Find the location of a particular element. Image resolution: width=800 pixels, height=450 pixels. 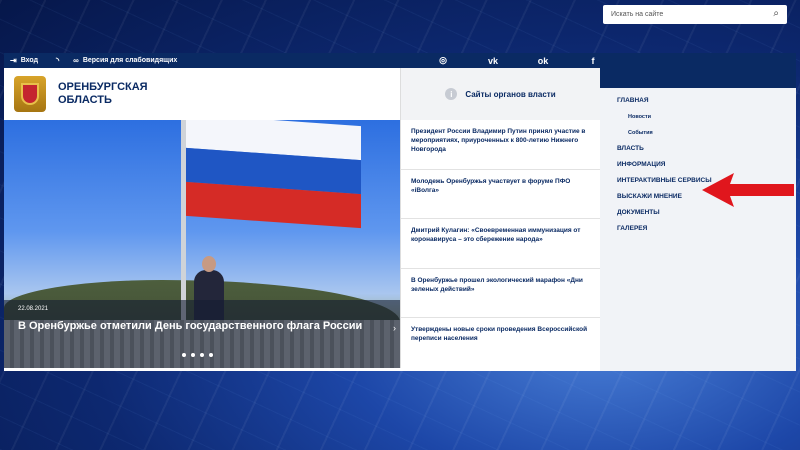

info-icon: i is located at coordinates (451, 94).